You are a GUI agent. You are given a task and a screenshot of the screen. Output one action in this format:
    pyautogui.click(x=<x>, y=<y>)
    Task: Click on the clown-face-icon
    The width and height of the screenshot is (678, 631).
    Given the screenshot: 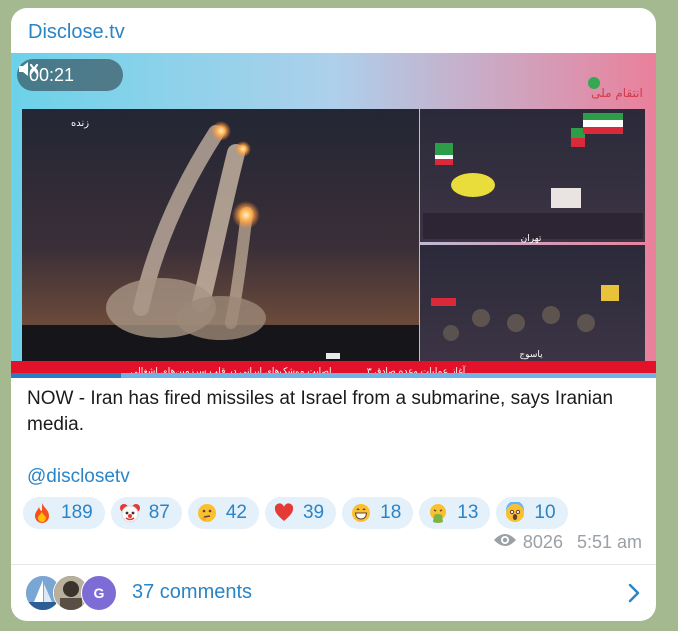 What is the action you would take?
    pyautogui.click(x=130, y=513)
    